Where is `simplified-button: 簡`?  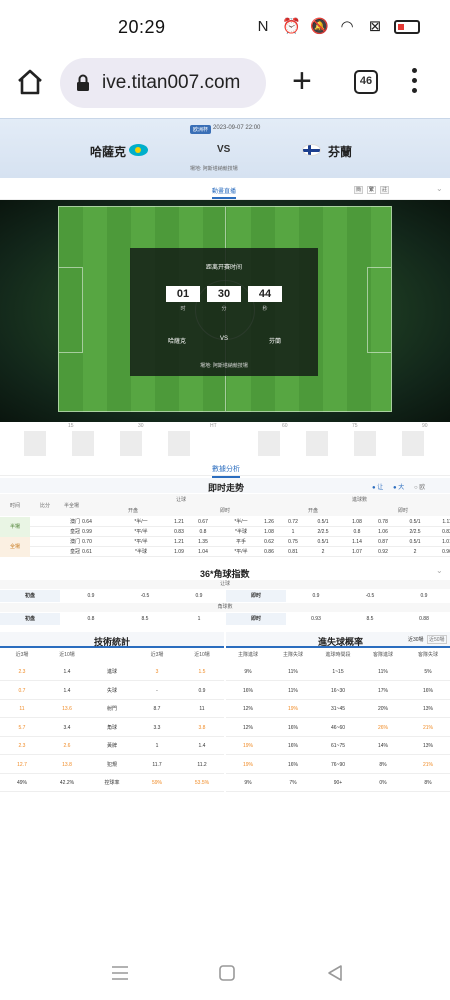
simplified-button: 簡 is located at coordinates (358, 190).